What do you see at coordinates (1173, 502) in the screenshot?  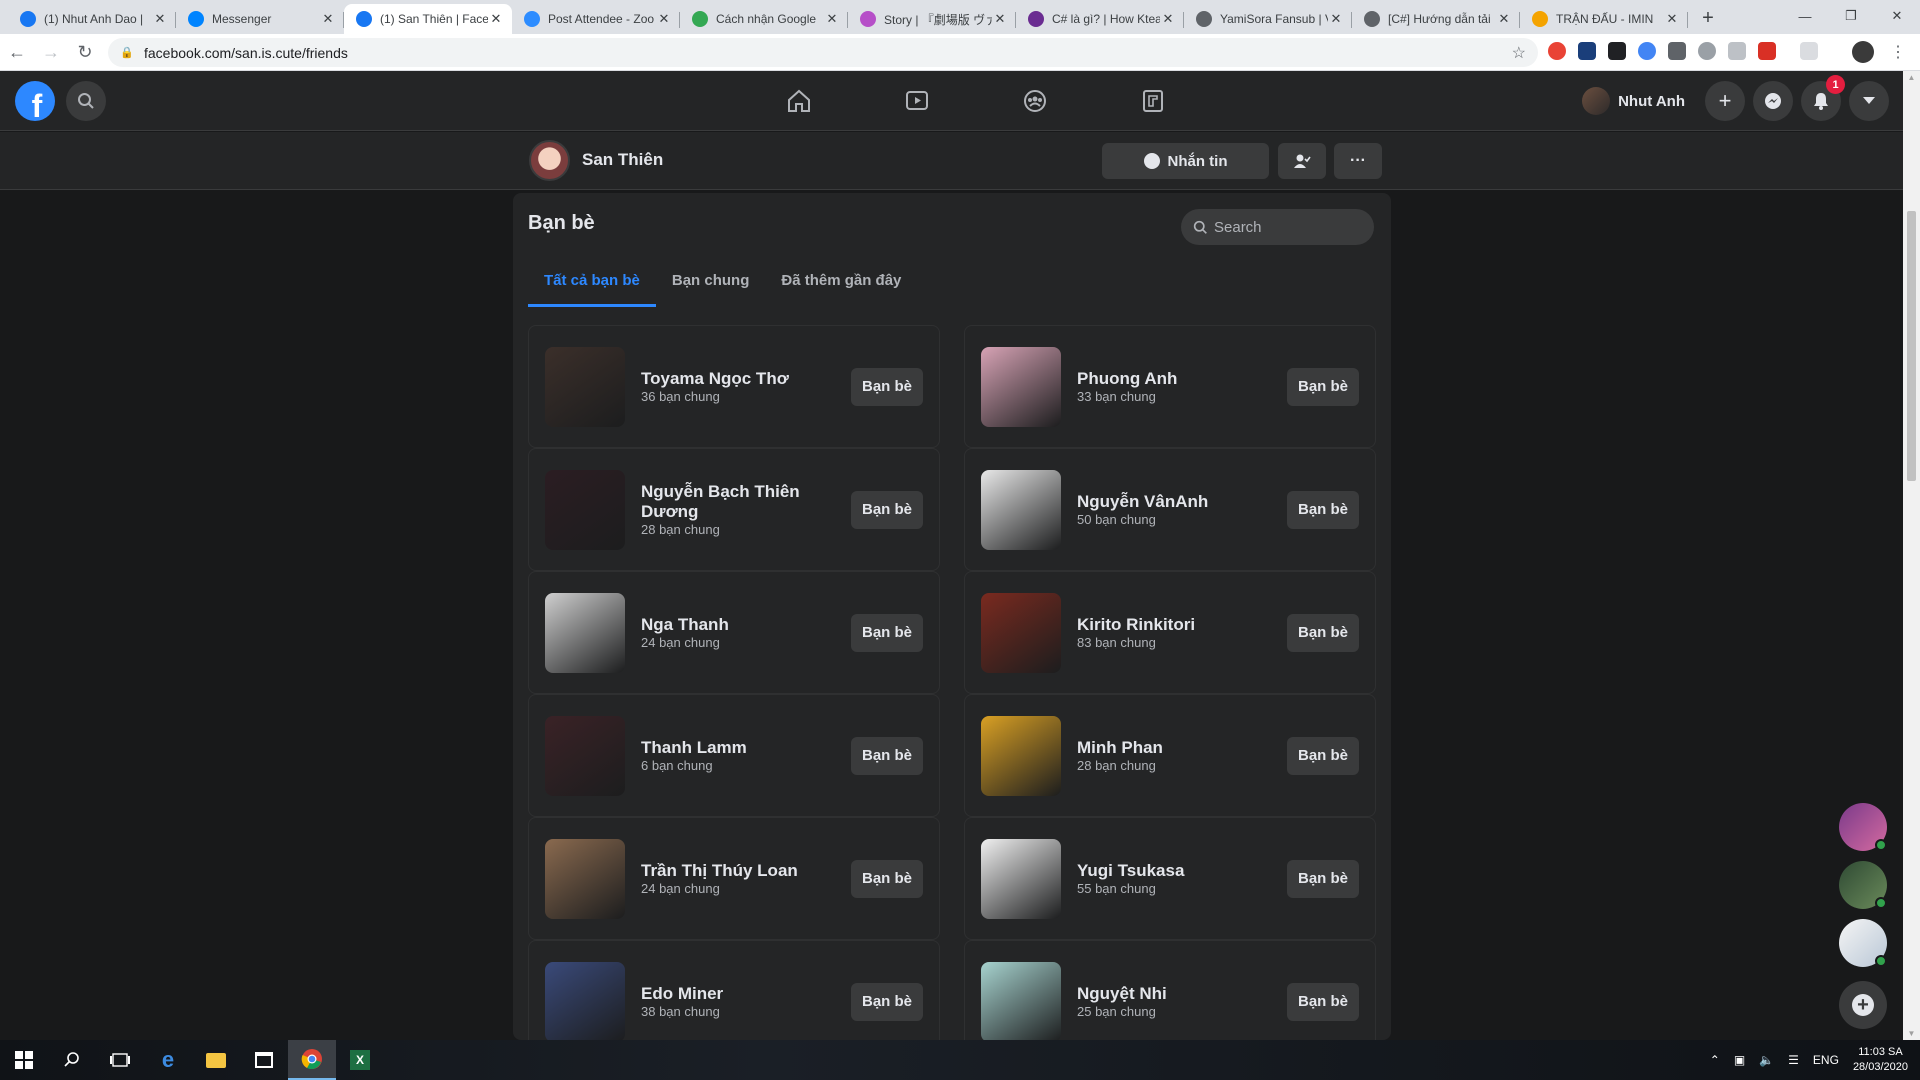 I see `friend-name: Nguyễn VânAnh` at bounding box center [1173, 502].